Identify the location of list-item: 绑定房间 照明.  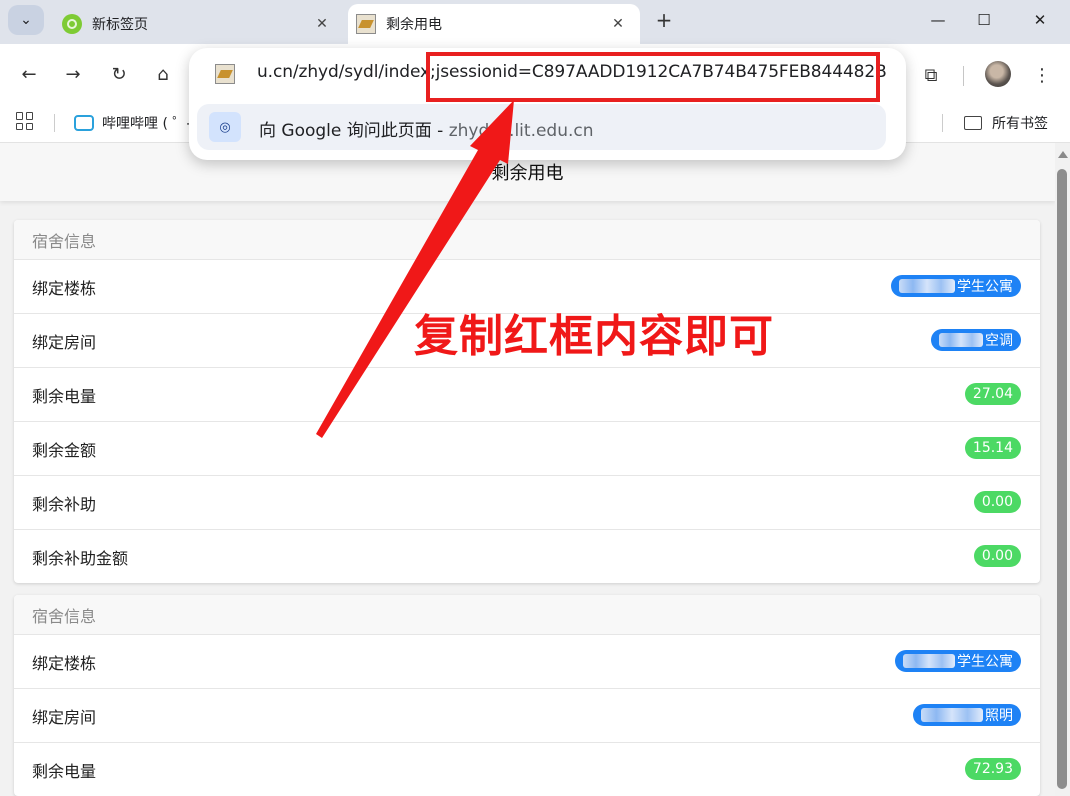
(527, 716).